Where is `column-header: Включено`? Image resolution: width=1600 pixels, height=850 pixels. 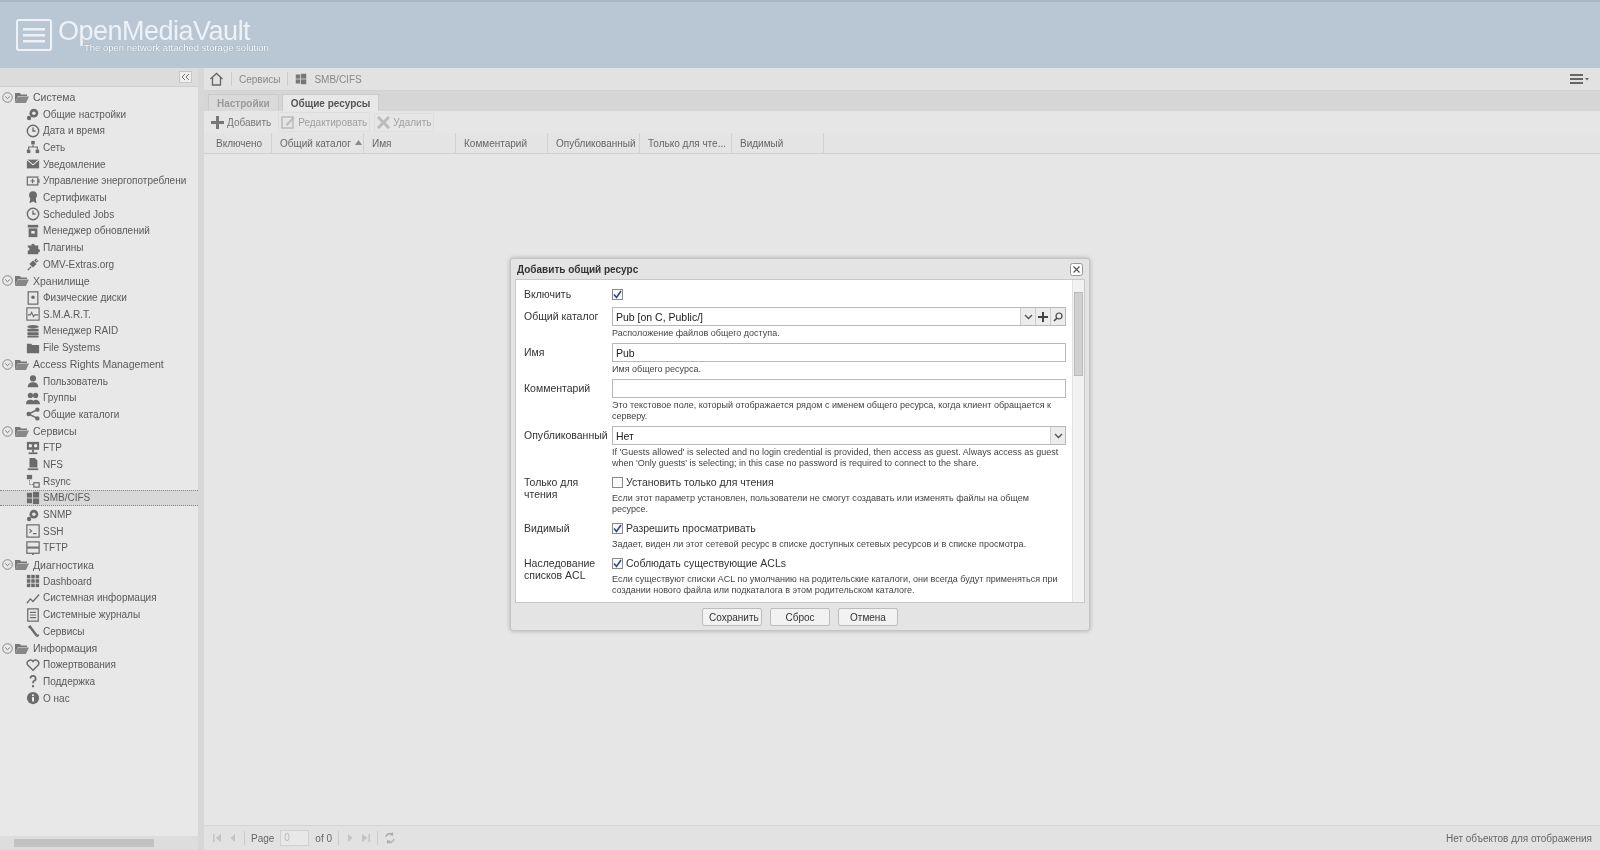 column-header: Включено is located at coordinates (239, 143).